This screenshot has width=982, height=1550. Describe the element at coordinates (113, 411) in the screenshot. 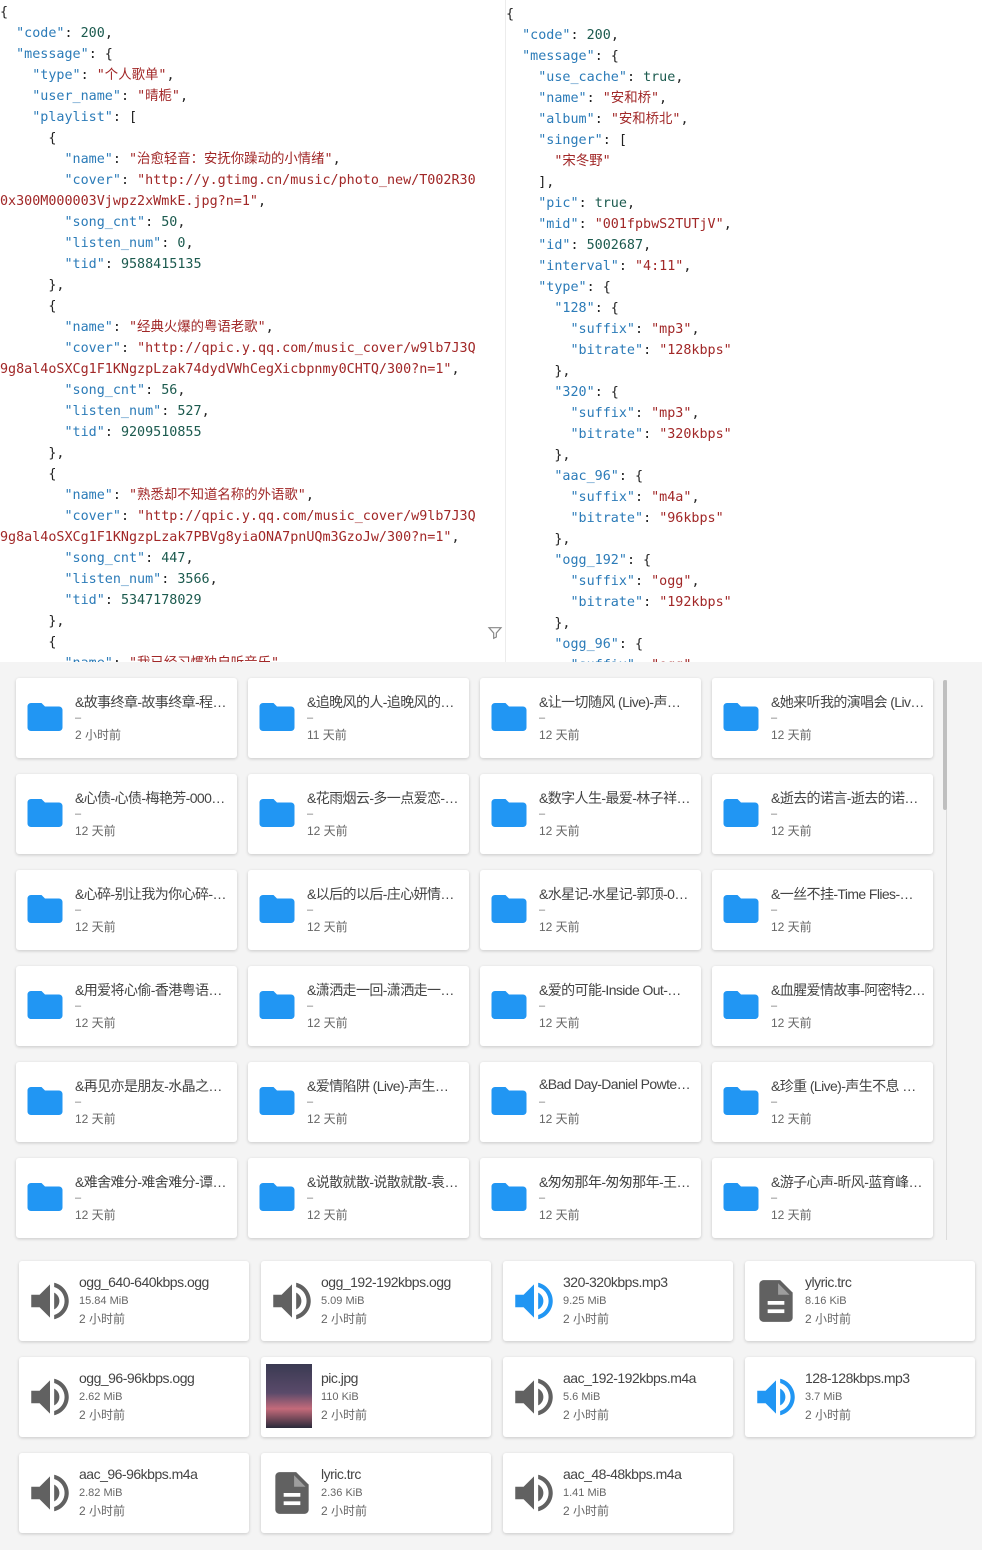

I see `json-key: "listen_num"` at that location.